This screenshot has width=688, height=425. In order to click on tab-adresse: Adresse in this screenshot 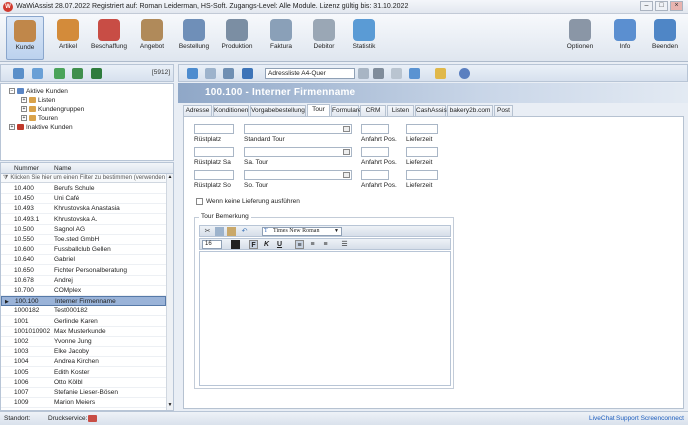, I will do `click(197, 110)`.